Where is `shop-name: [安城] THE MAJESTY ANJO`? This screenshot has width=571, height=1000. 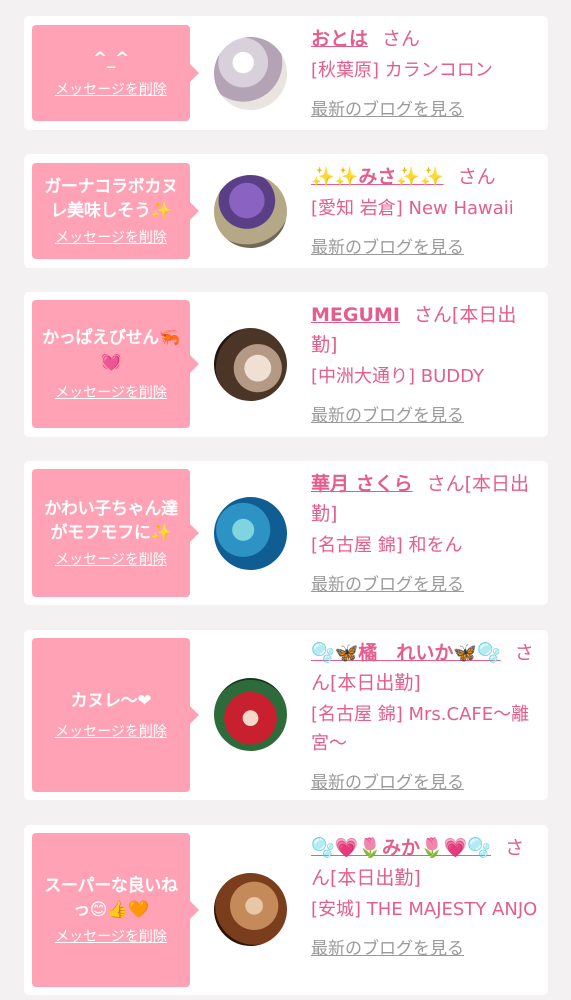
shop-name: [安城] THE MAJESTY ANJO is located at coordinates (424, 909).